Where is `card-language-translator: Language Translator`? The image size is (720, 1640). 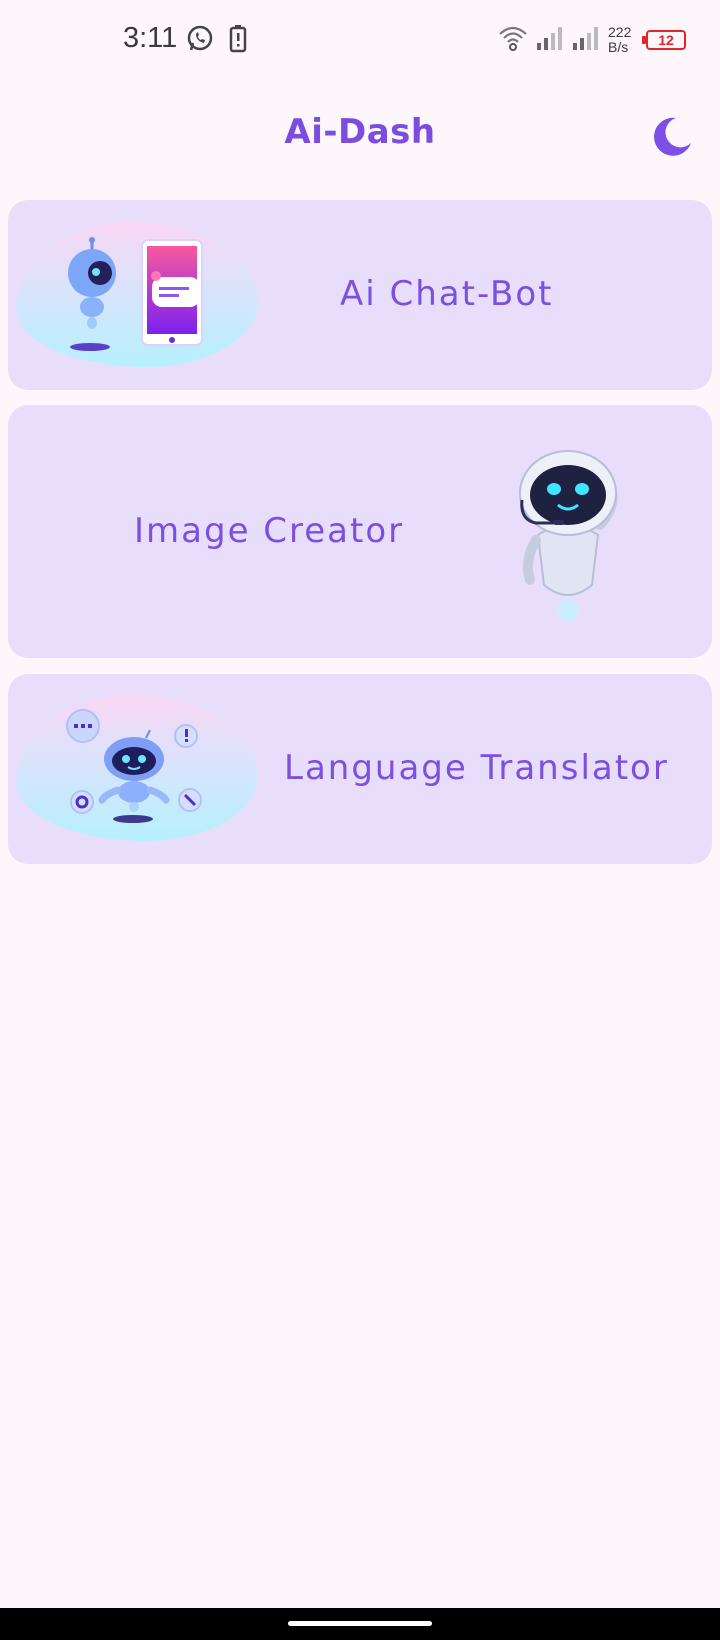 card-language-translator: Language Translator is located at coordinates (360, 769).